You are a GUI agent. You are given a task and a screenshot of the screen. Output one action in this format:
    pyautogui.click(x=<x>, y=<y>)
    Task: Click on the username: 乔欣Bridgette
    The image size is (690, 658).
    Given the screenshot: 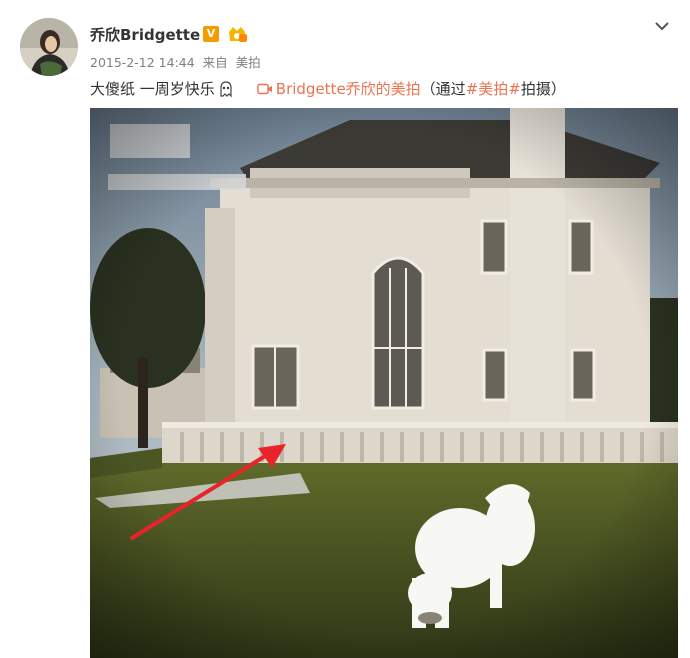 What is the action you would take?
    pyautogui.click(x=145, y=34)
    